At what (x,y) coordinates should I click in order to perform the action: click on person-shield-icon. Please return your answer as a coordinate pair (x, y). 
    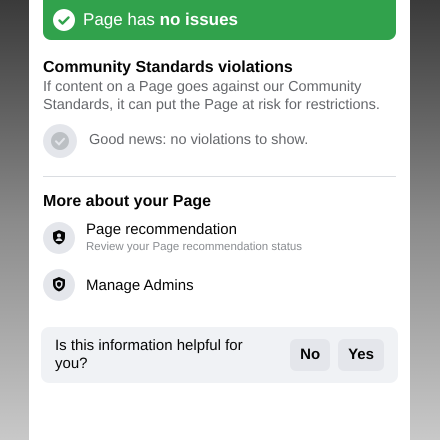
    Looking at the image, I should click on (59, 238).